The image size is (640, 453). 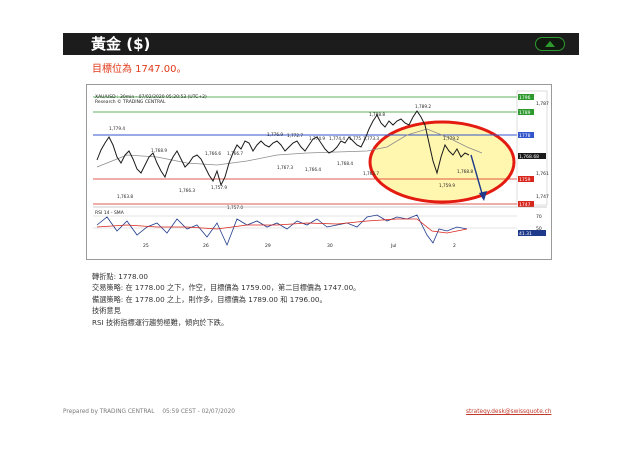 What do you see at coordinates (313, 169) in the screenshot?
I see `price-label: 1,766.4` at bounding box center [313, 169].